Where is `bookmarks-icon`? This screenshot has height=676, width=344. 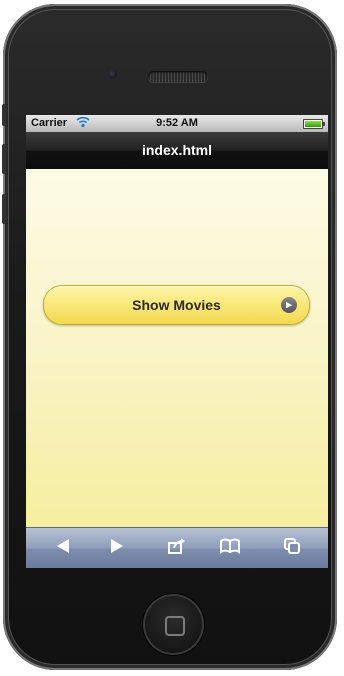 bookmarks-icon is located at coordinates (230, 548).